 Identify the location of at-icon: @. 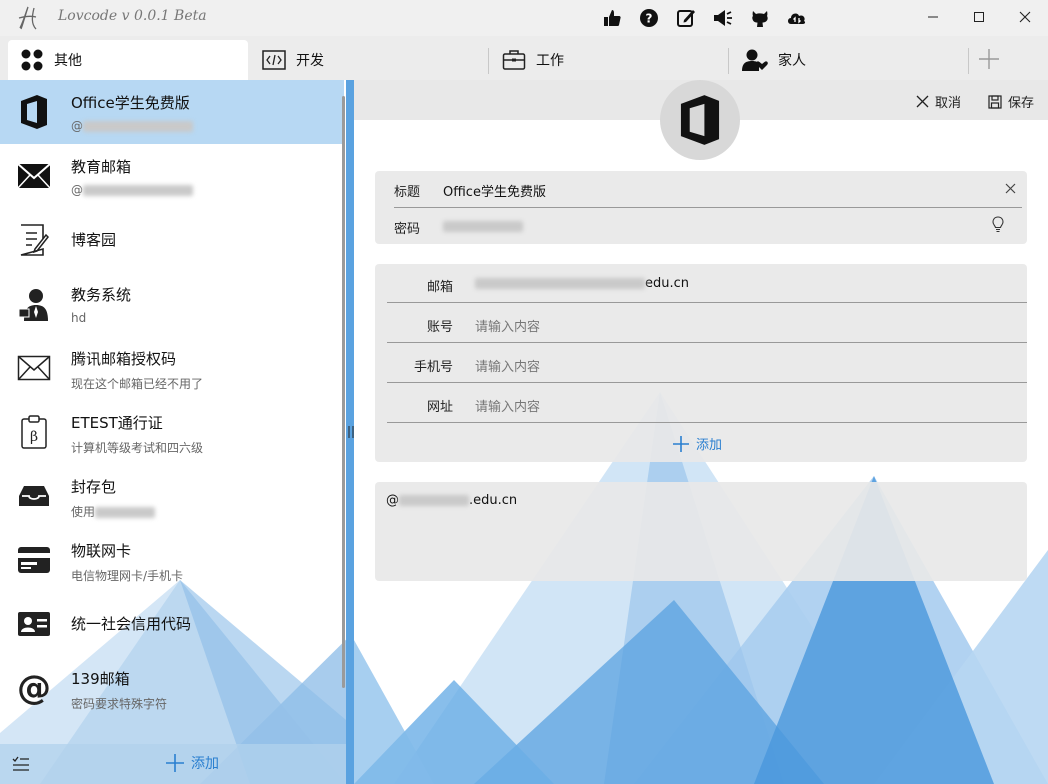
(34, 688).